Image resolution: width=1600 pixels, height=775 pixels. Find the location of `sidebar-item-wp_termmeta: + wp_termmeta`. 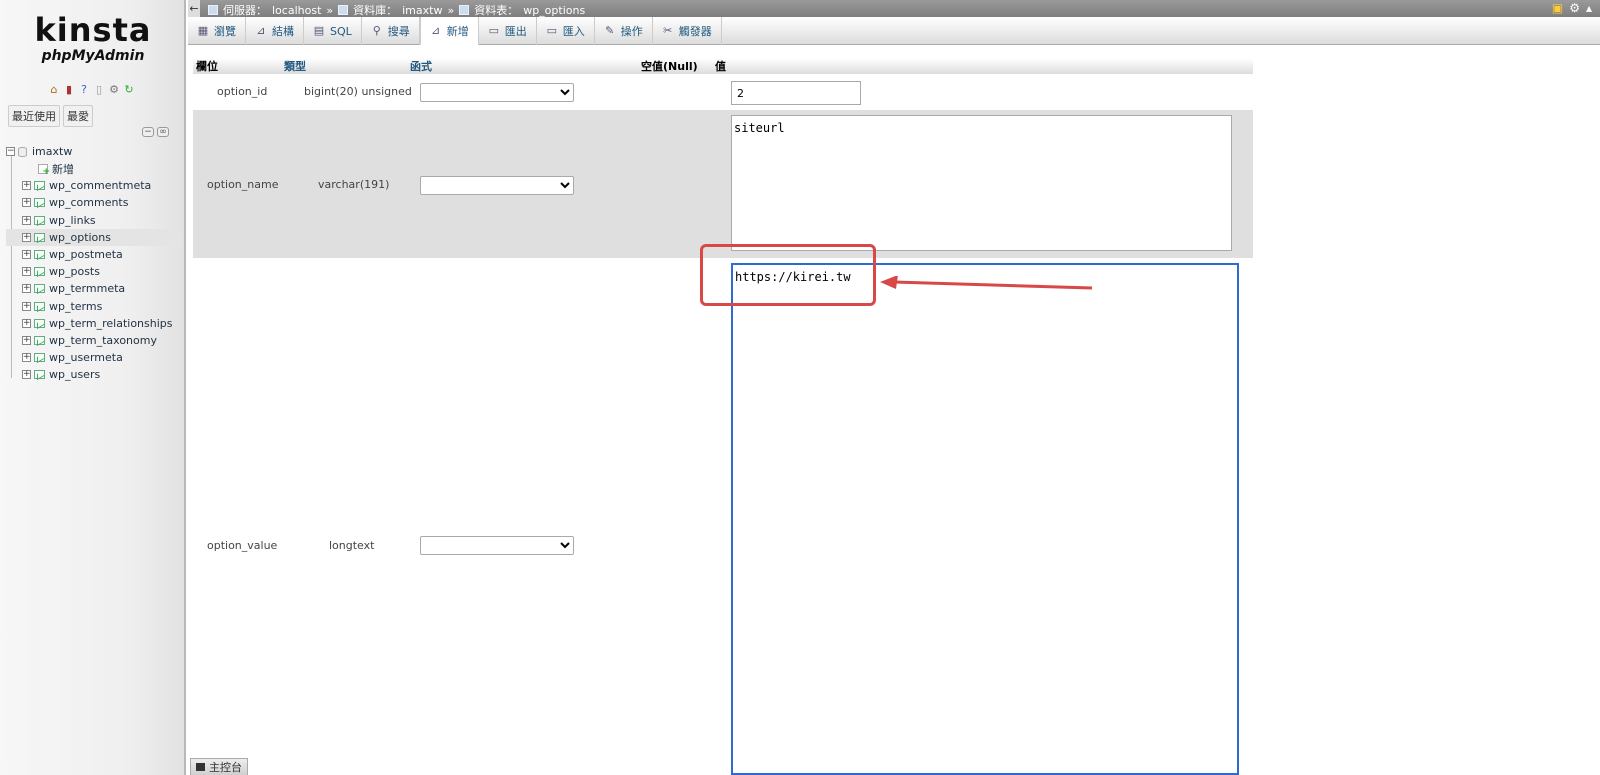

sidebar-item-wp_termmeta: + wp_termmeta is located at coordinates (94, 288).